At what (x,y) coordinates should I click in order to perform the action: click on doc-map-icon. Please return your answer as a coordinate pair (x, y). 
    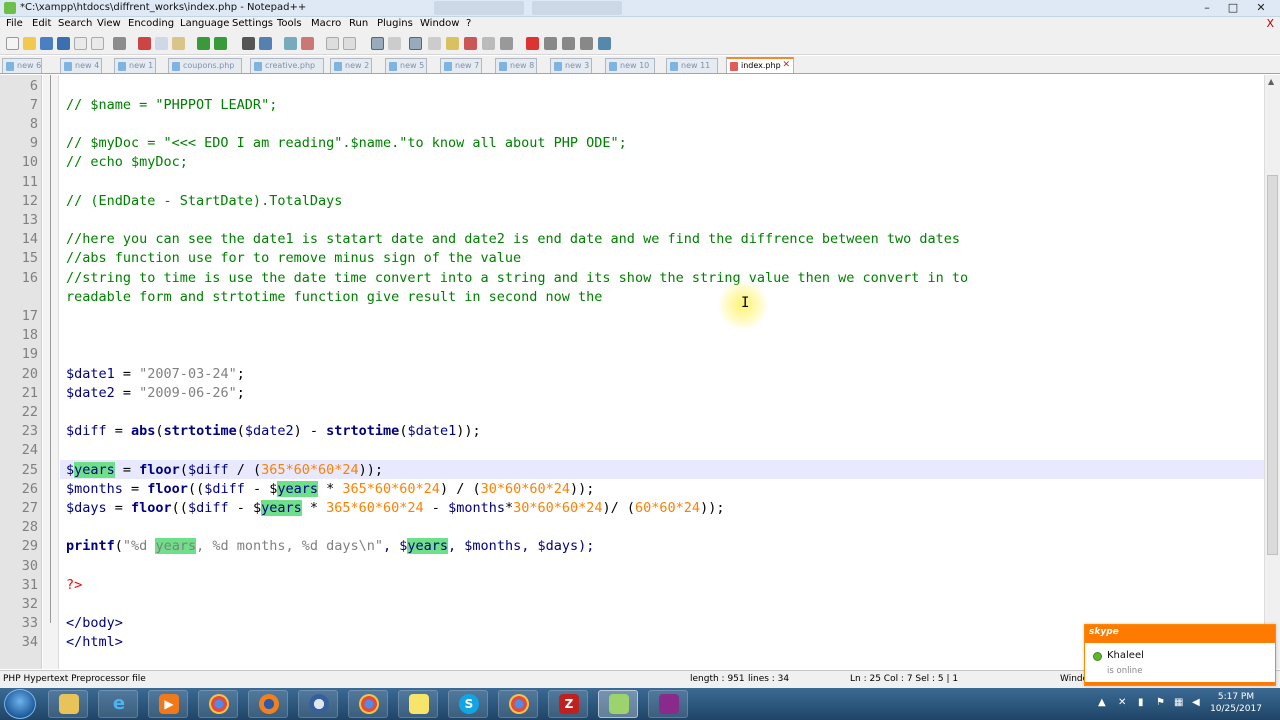
    Looking at the image, I should click on (452, 43).